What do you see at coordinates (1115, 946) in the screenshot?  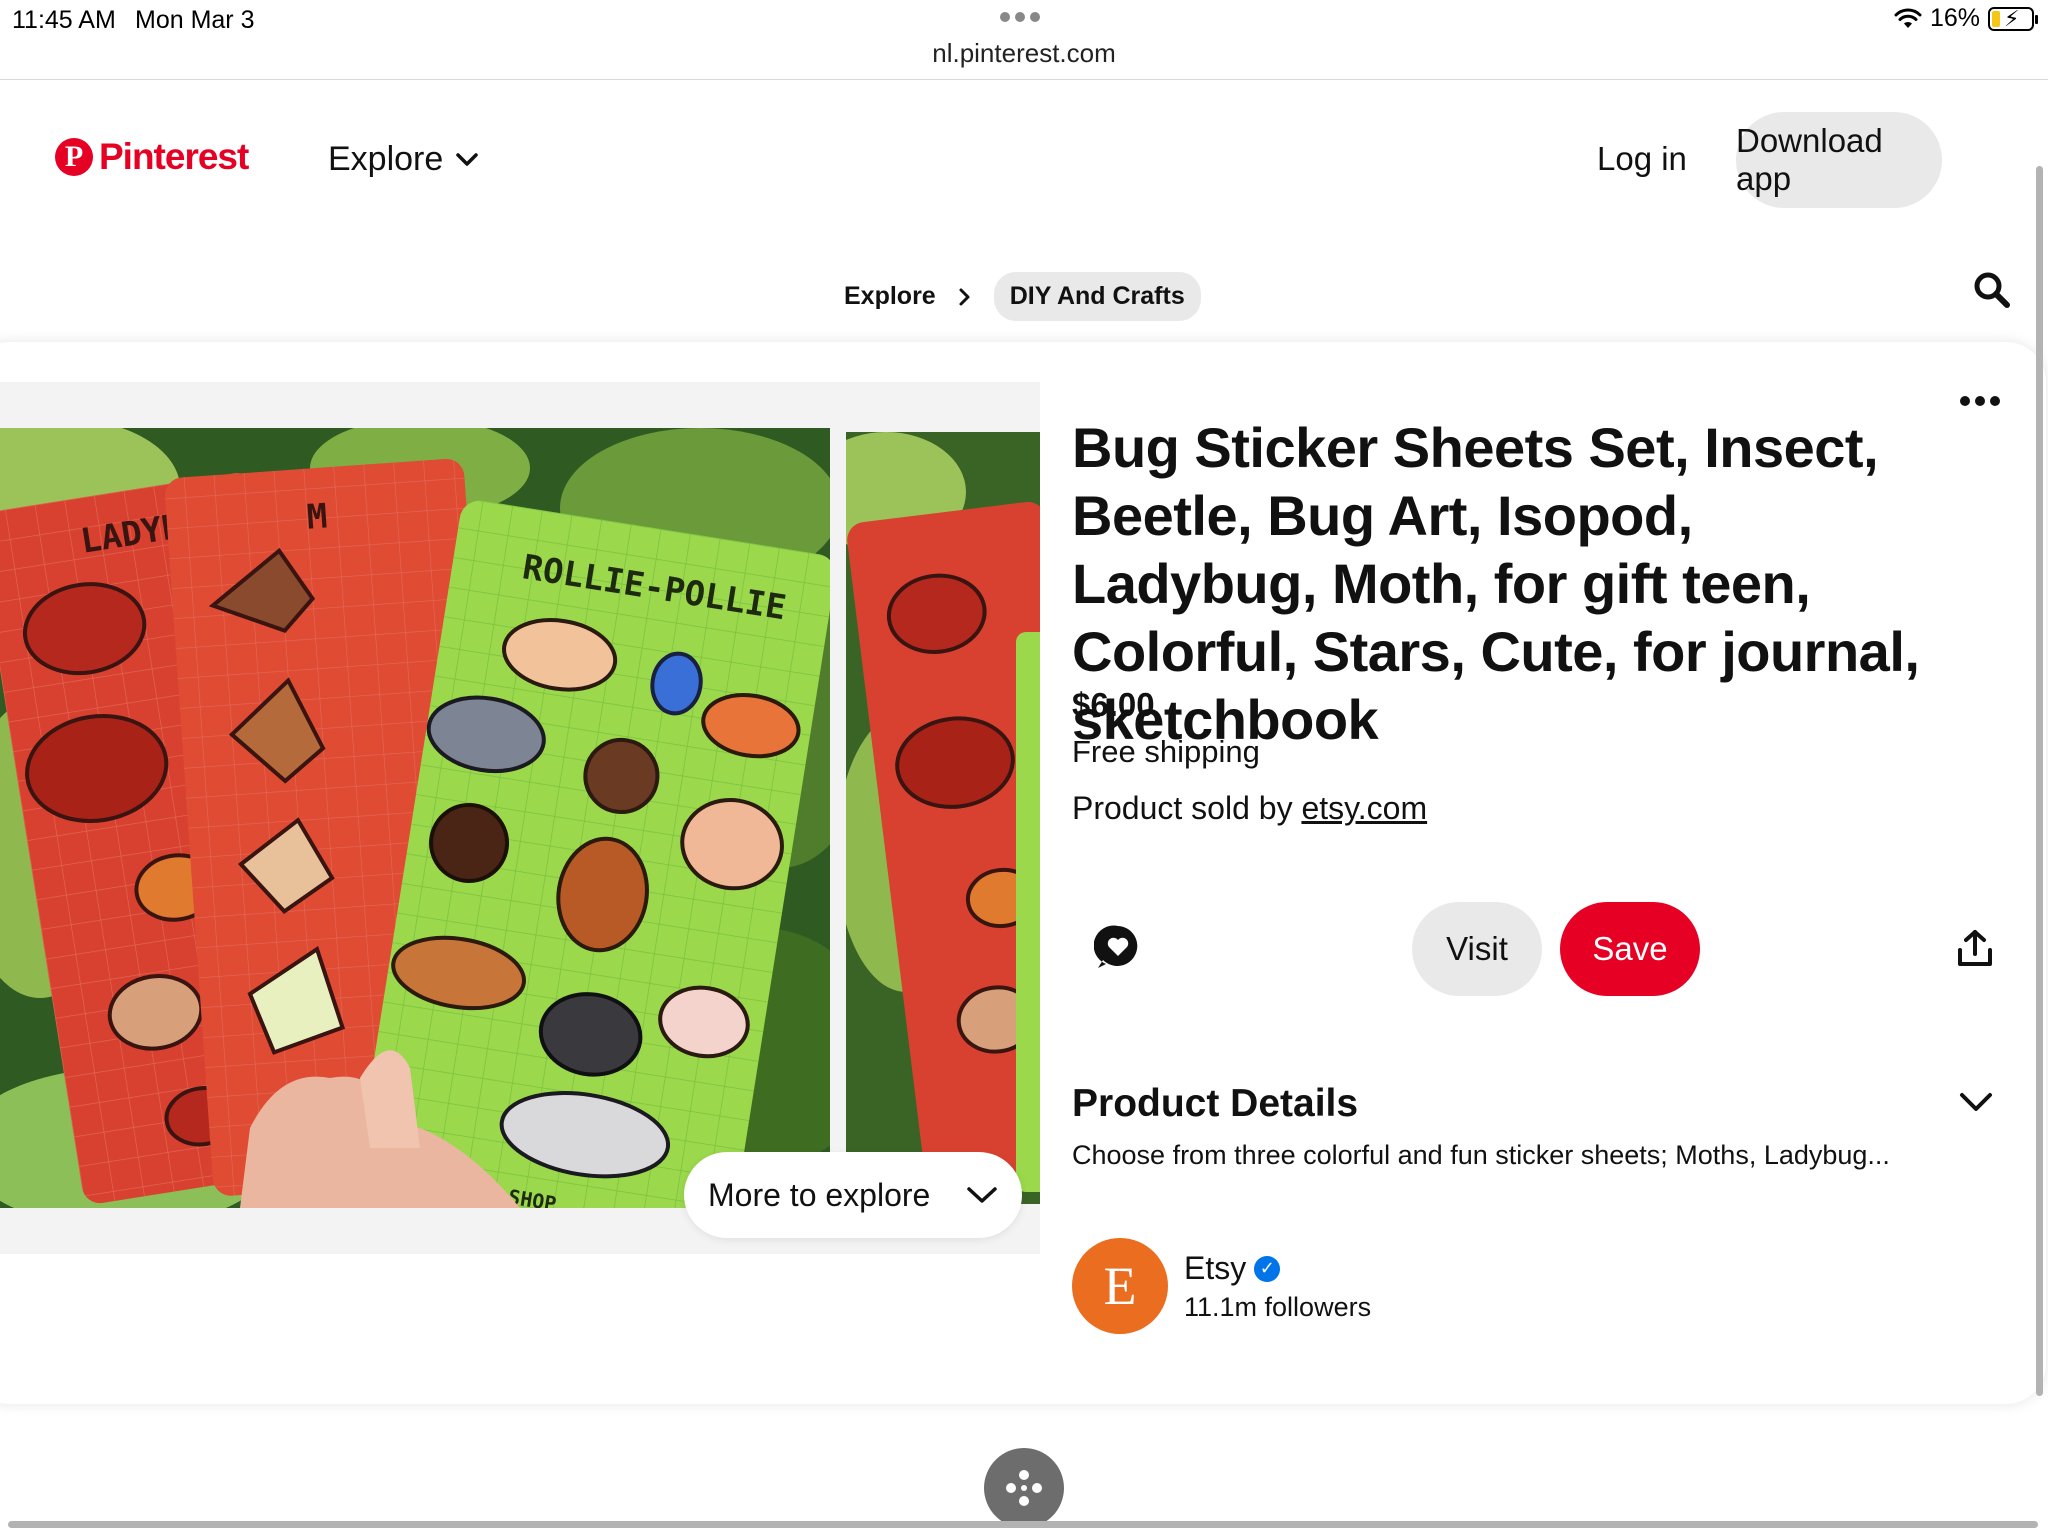 I see `comment-icon` at bounding box center [1115, 946].